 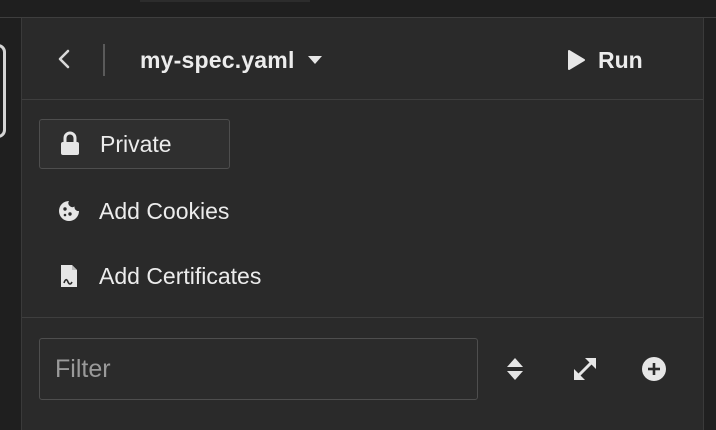 I want to click on plus-circle-icon, so click(x=654, y=369).